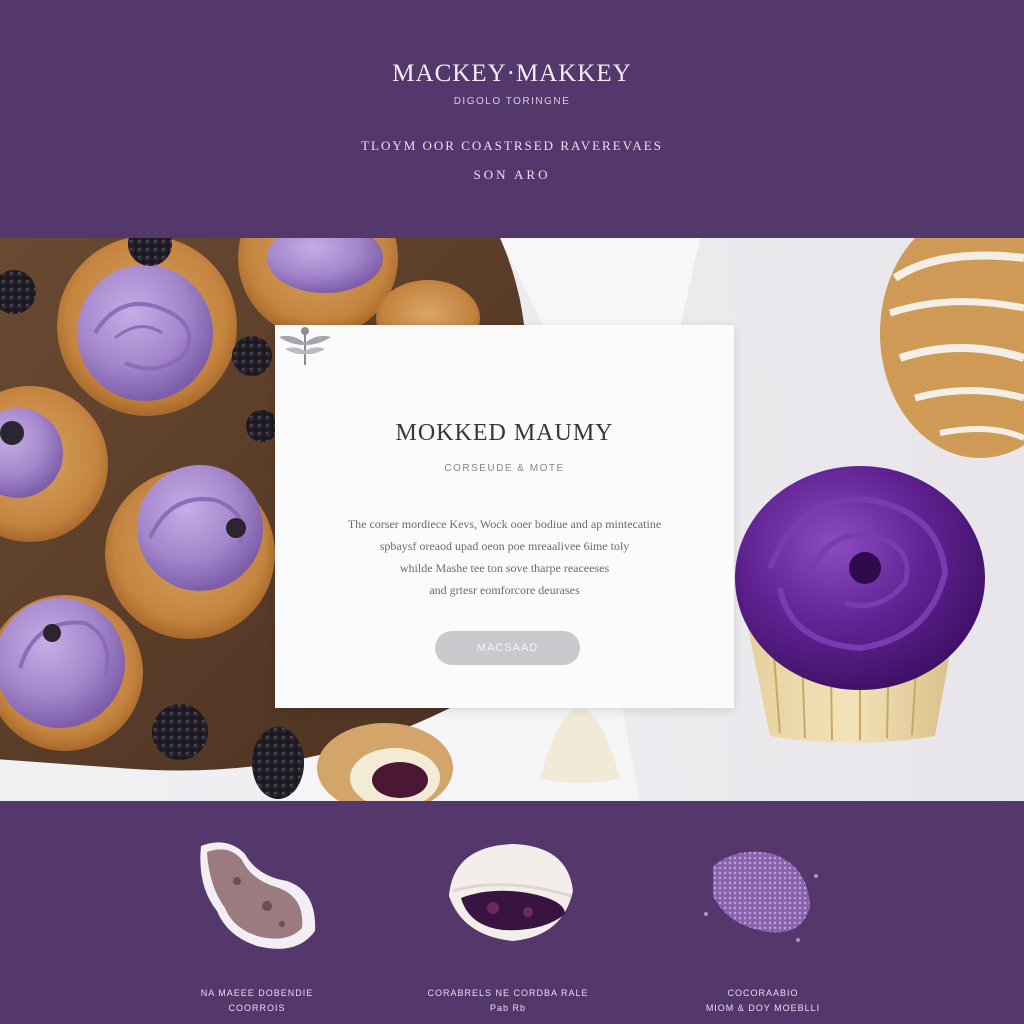 Image resolution: width=1024 pixels, height=1024 pixels. I want to click on header-cta-link: SON ARO, so click(512, 175).